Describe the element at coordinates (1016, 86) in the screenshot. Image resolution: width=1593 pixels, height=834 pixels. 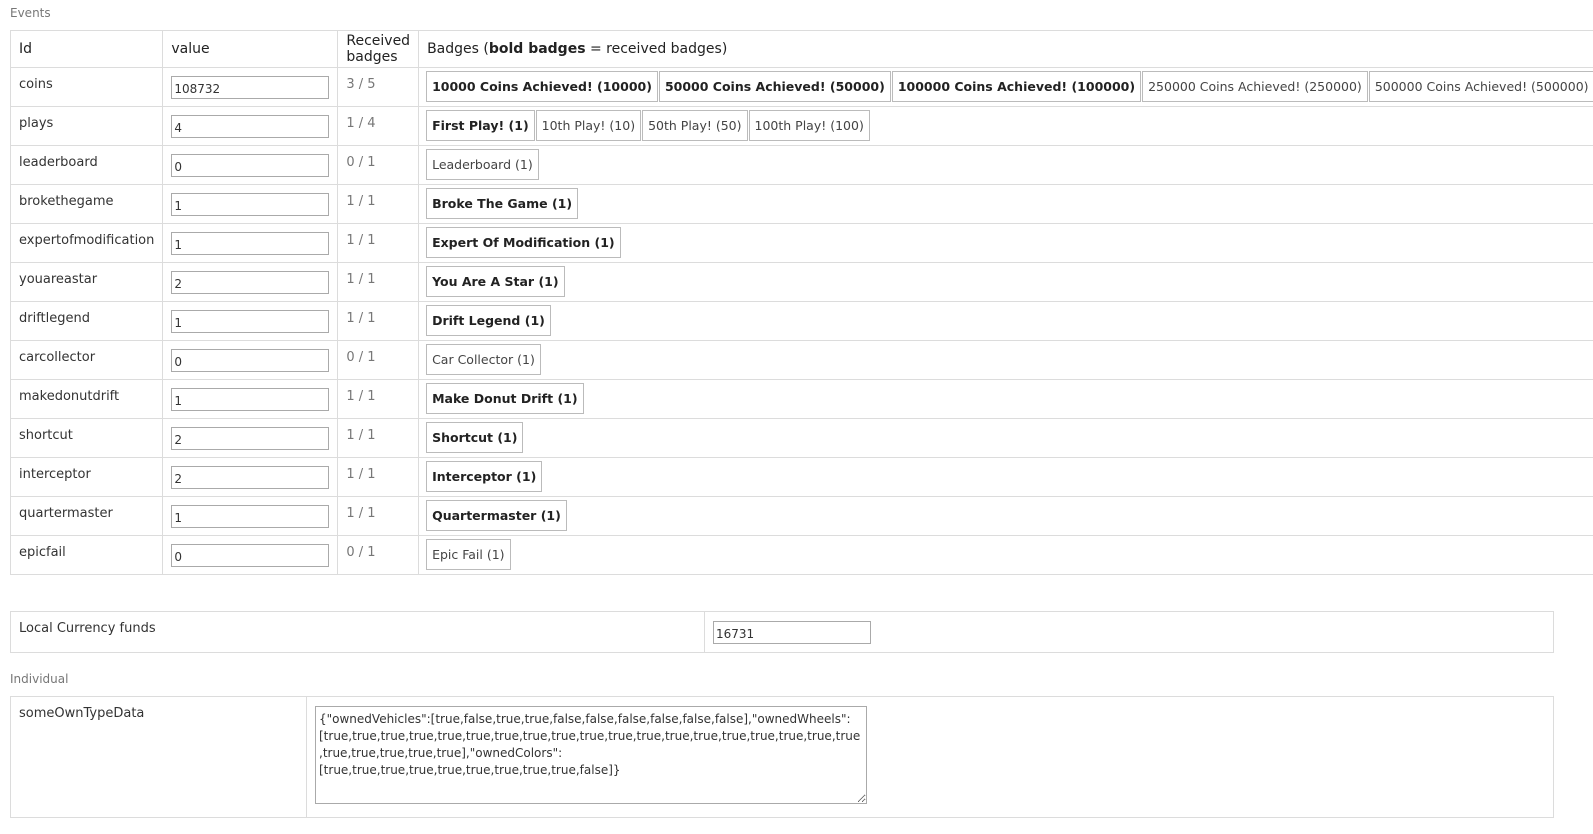
I see `badge-received: 100000 Coins Achieved! (100000)` at that location.